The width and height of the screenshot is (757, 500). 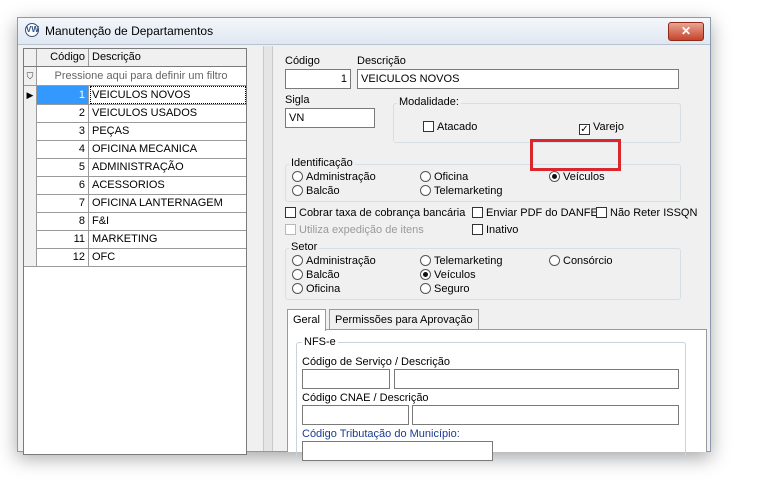 What do you see at coordinates (330, 118) in the screenshot?
I see `sigla-field: VN` at bounding box center [330, 118].